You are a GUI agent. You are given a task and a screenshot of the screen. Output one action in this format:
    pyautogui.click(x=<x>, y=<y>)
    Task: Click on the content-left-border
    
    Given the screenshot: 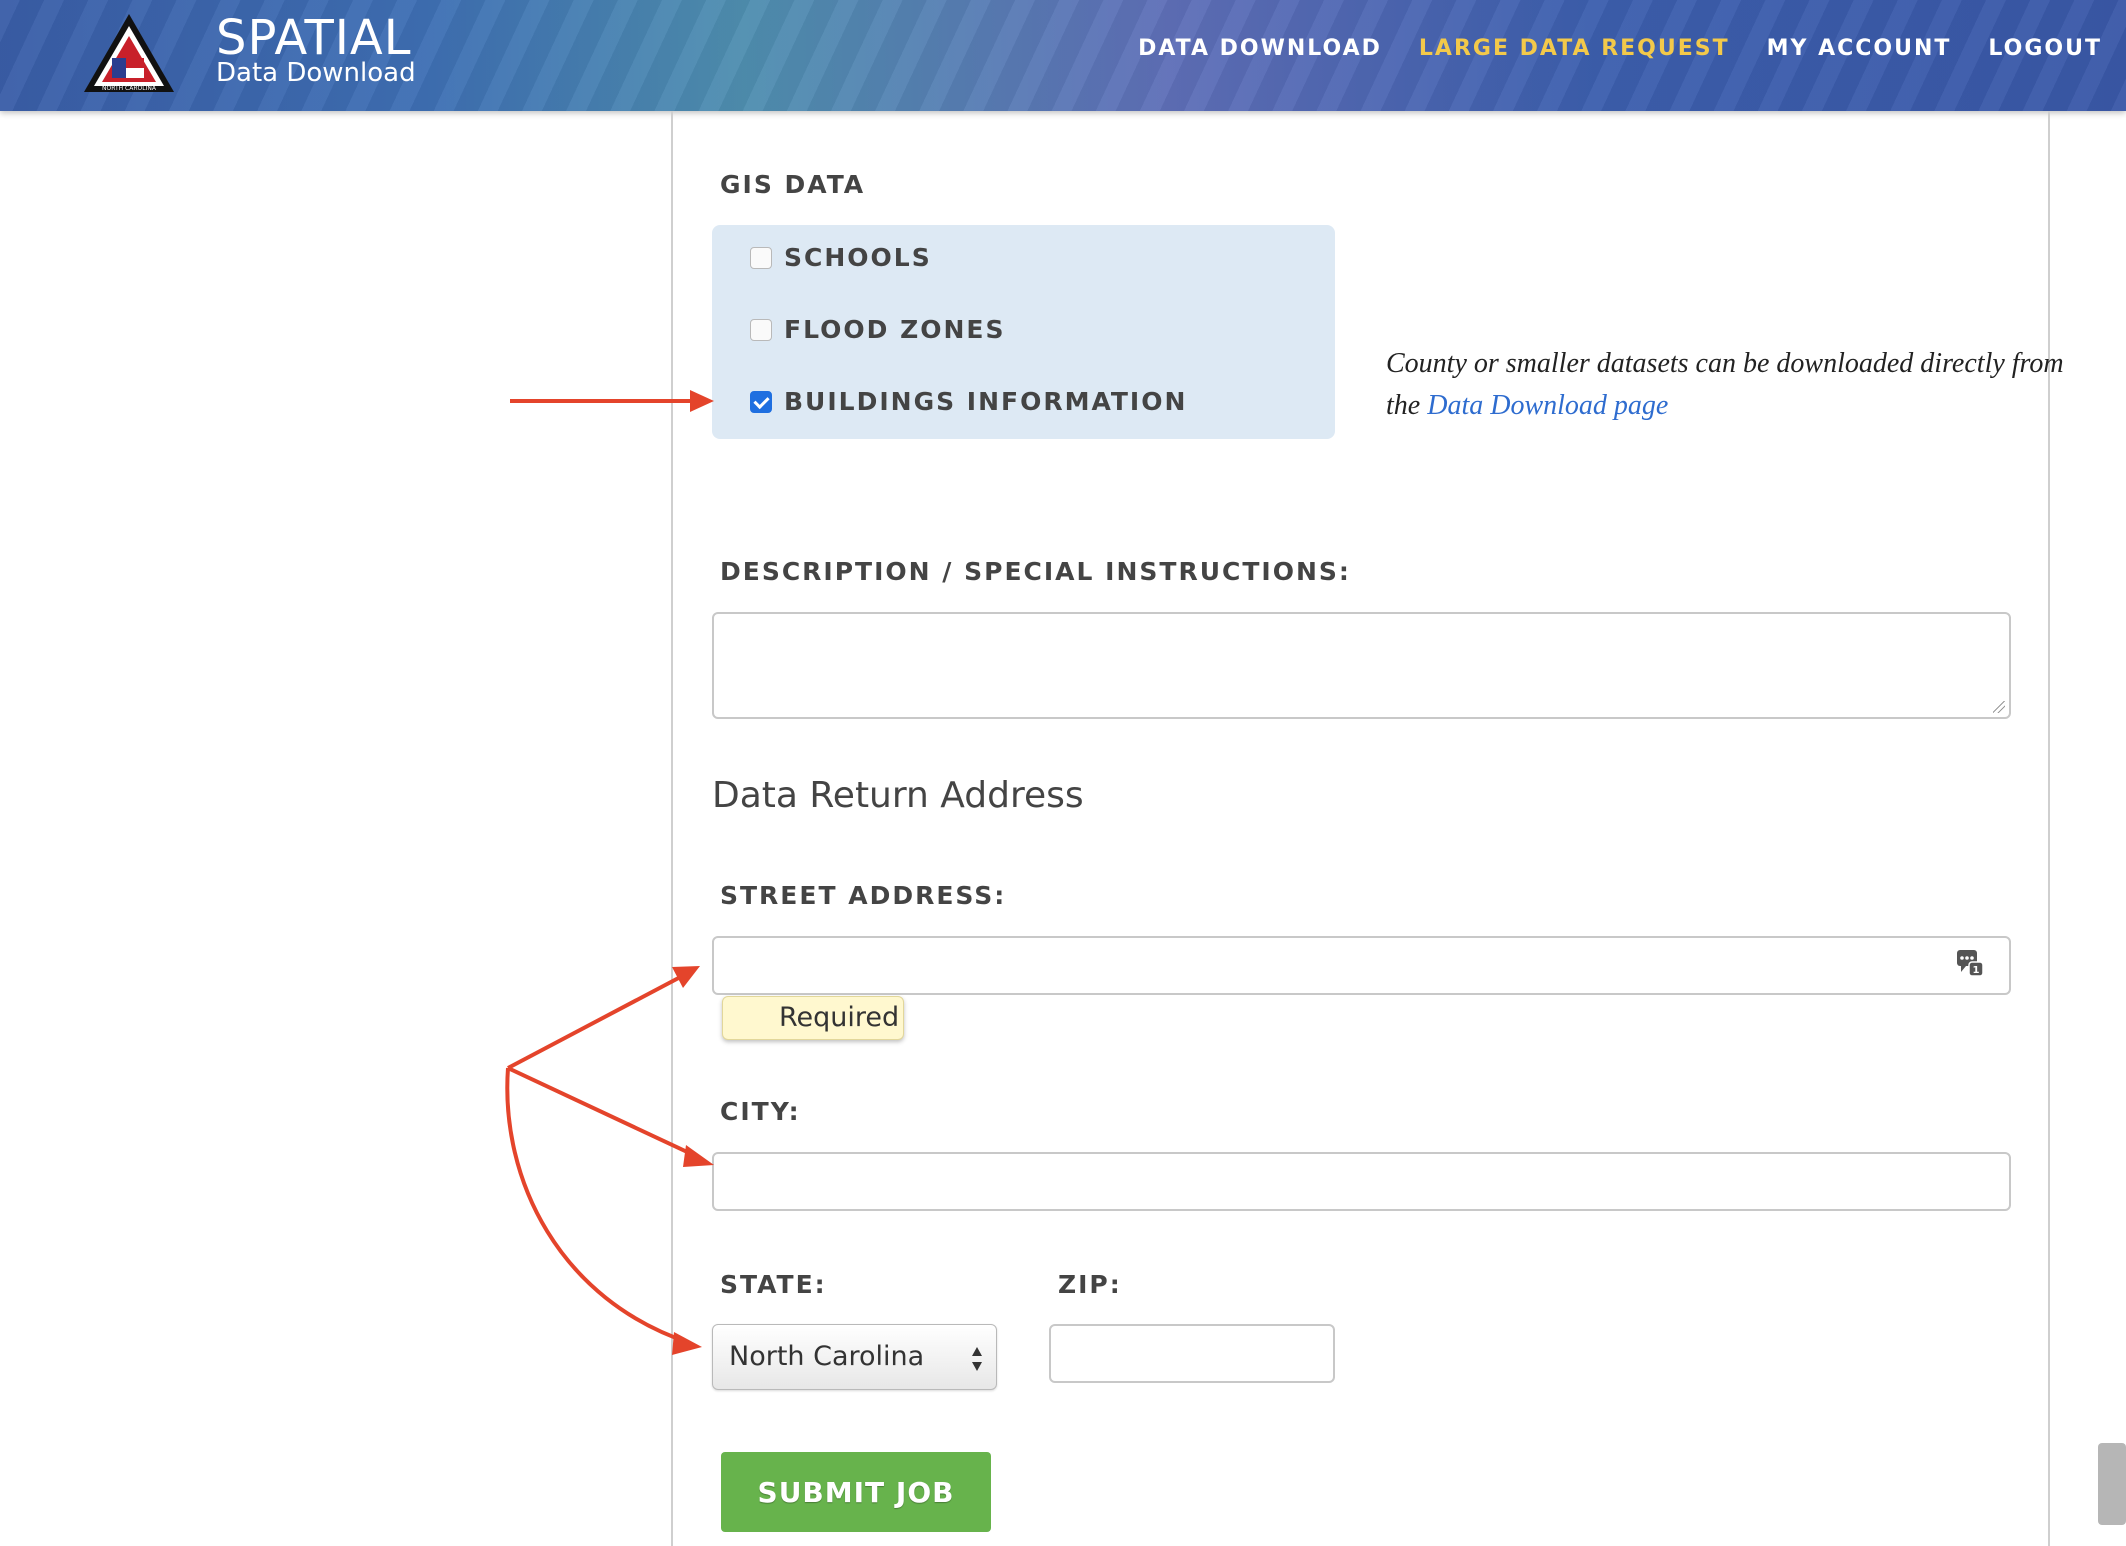 What is the action you would take?
    pyautogui.click(x=672, y=828)
    